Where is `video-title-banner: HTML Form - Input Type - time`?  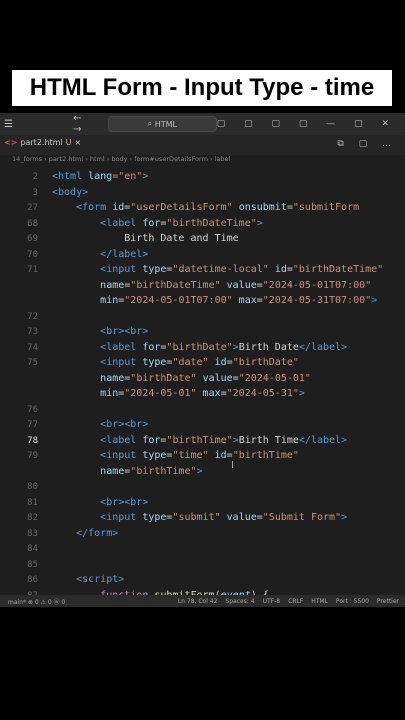 video-title-banner: HTML Form - Input Type - time is located at coordinates (202, 88).